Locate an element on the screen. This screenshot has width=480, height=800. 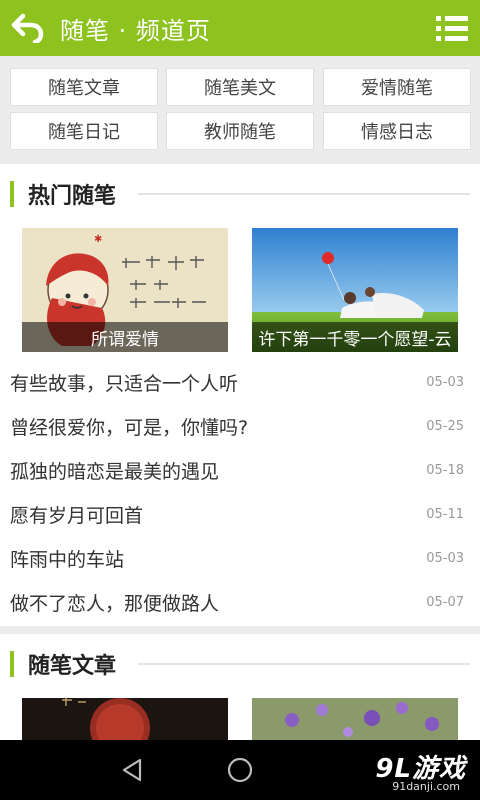
system-navbar: 9L游戏 91danji.com is located at coordinates (240, 770).